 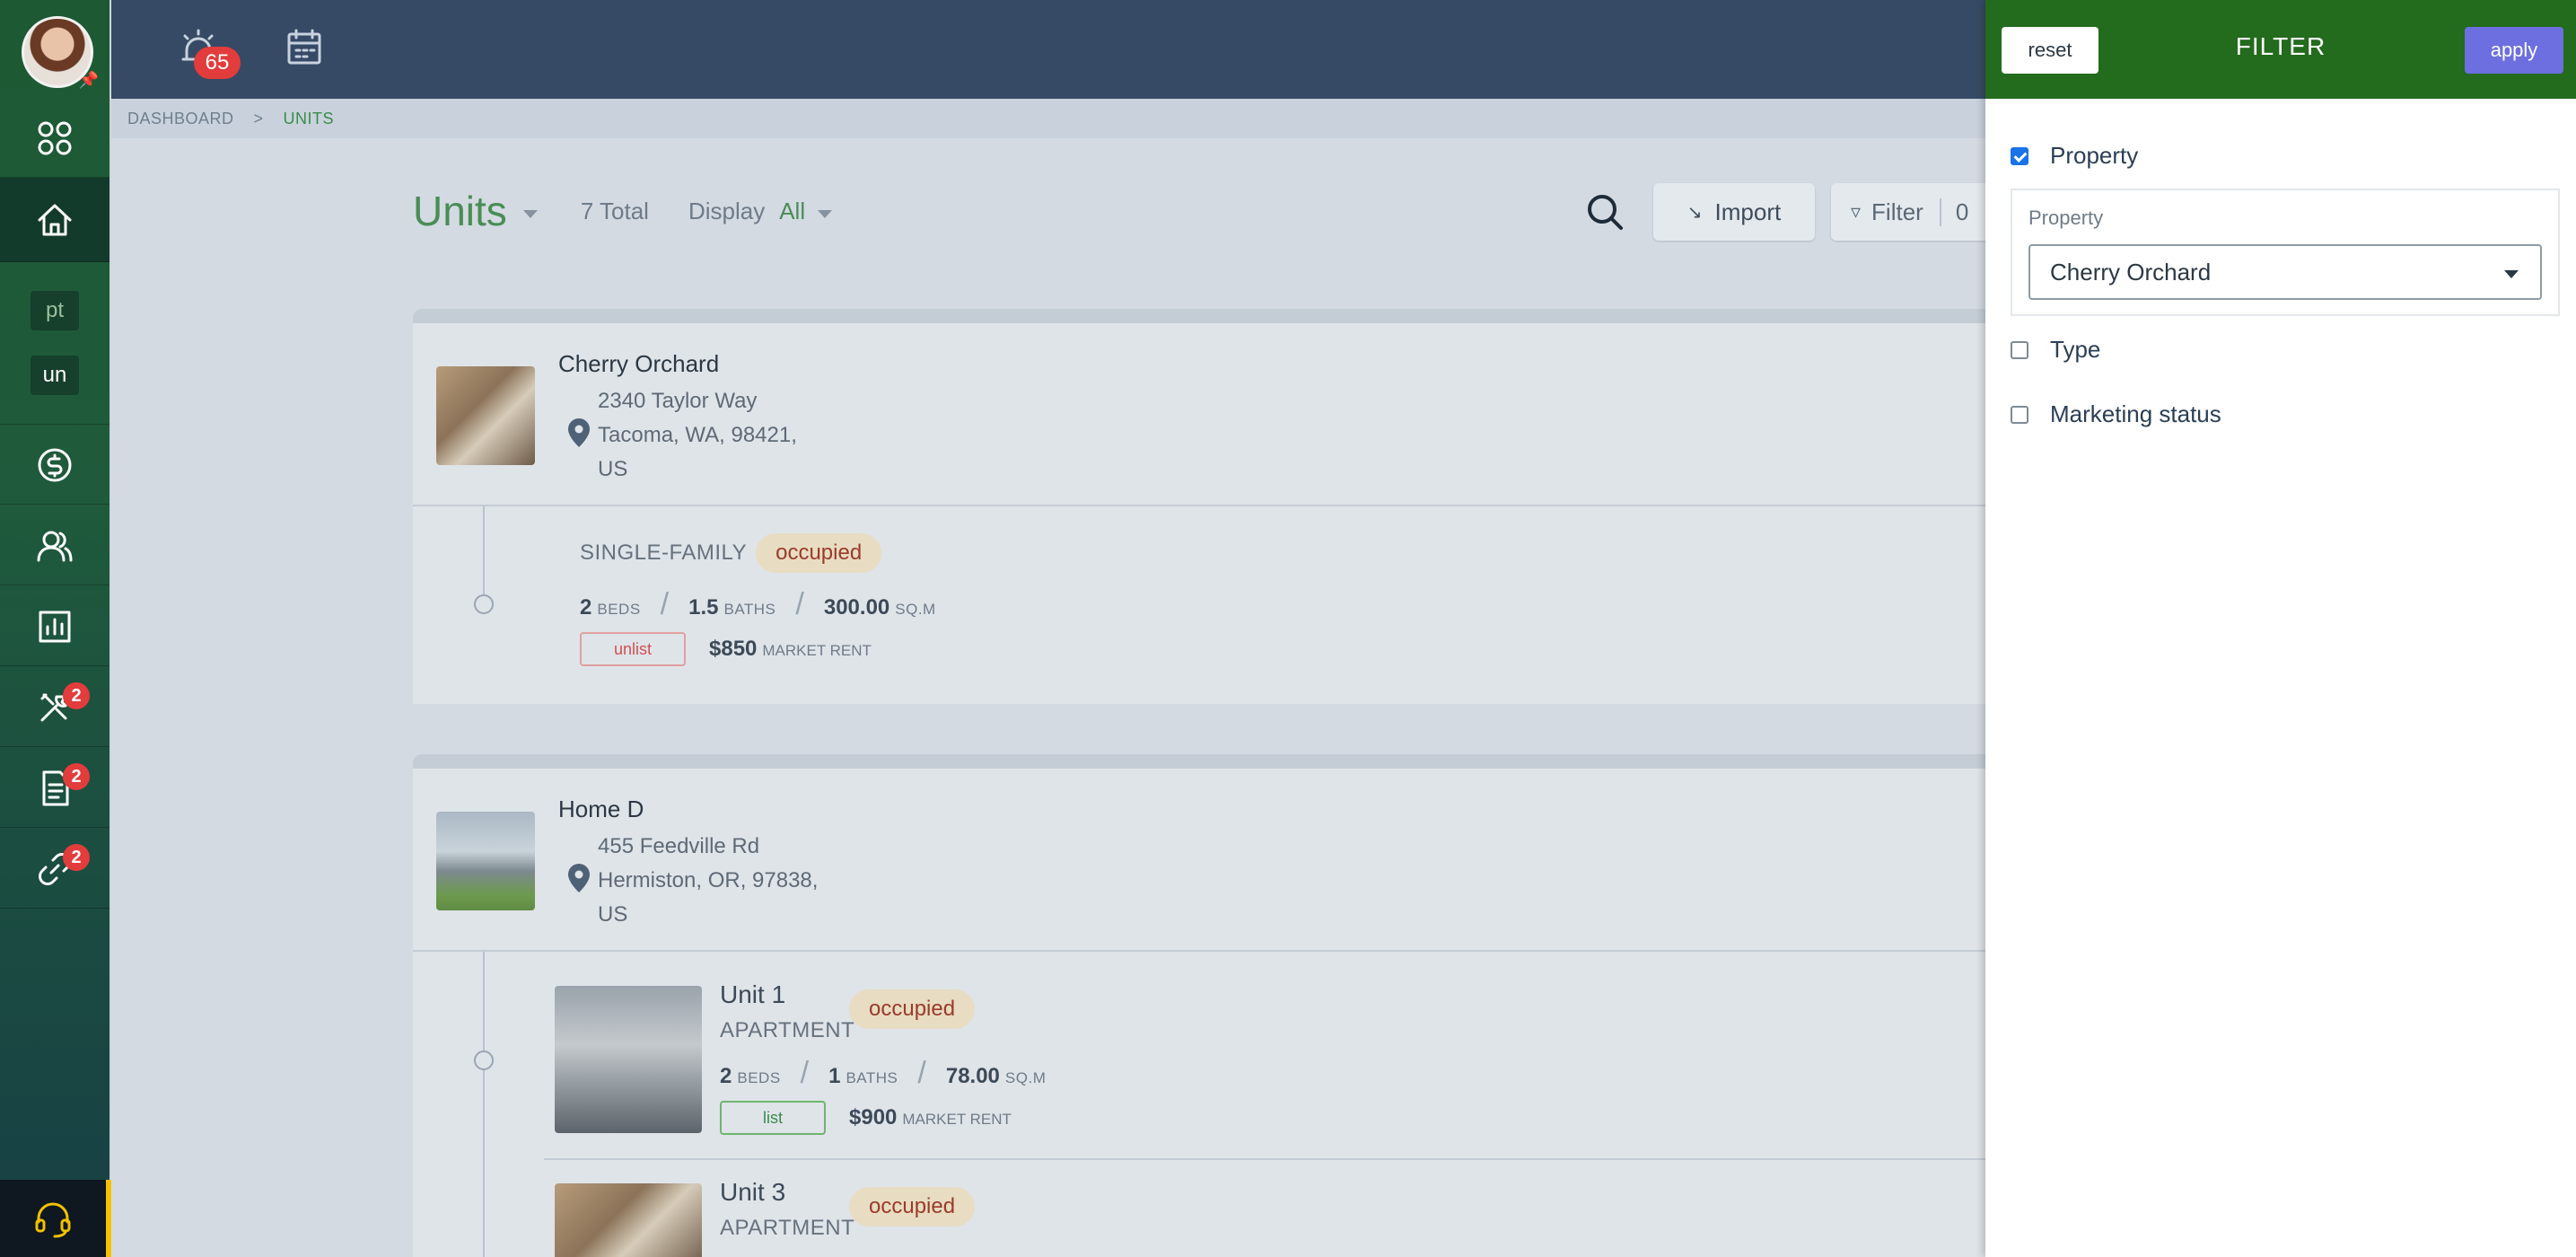 I want to click on marketing-status-checkbox, so click(x=2019, y=415).